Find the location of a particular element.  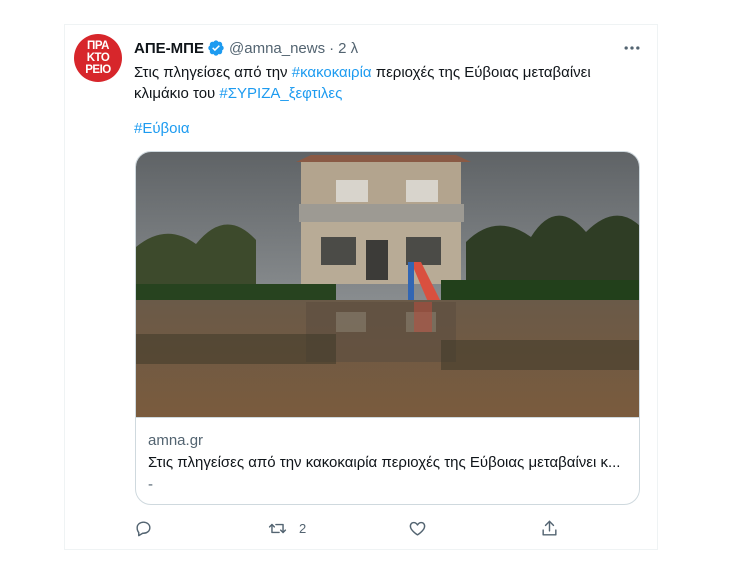

avatar-line-3: ΡΕΙΟ is located at coordinates (98, 70).